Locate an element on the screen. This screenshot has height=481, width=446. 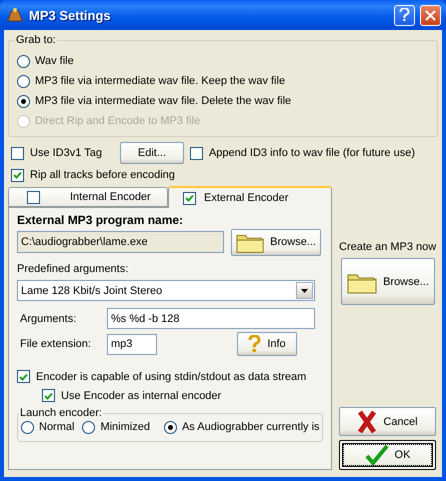
radio-label: MP3 file via intermediate wav file. Delete the wav file is located at coordinates (163, 101).